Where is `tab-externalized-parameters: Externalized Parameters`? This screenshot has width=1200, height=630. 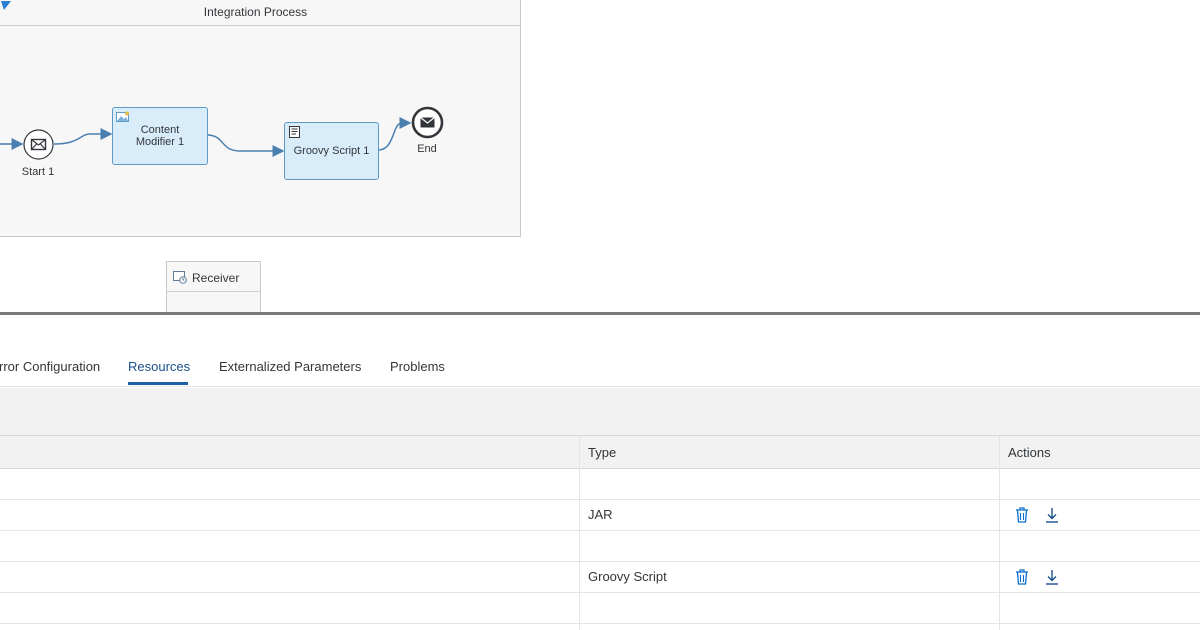 tab-externalized-parameters: Externalized Parameters is located at coordinates (290, 366).